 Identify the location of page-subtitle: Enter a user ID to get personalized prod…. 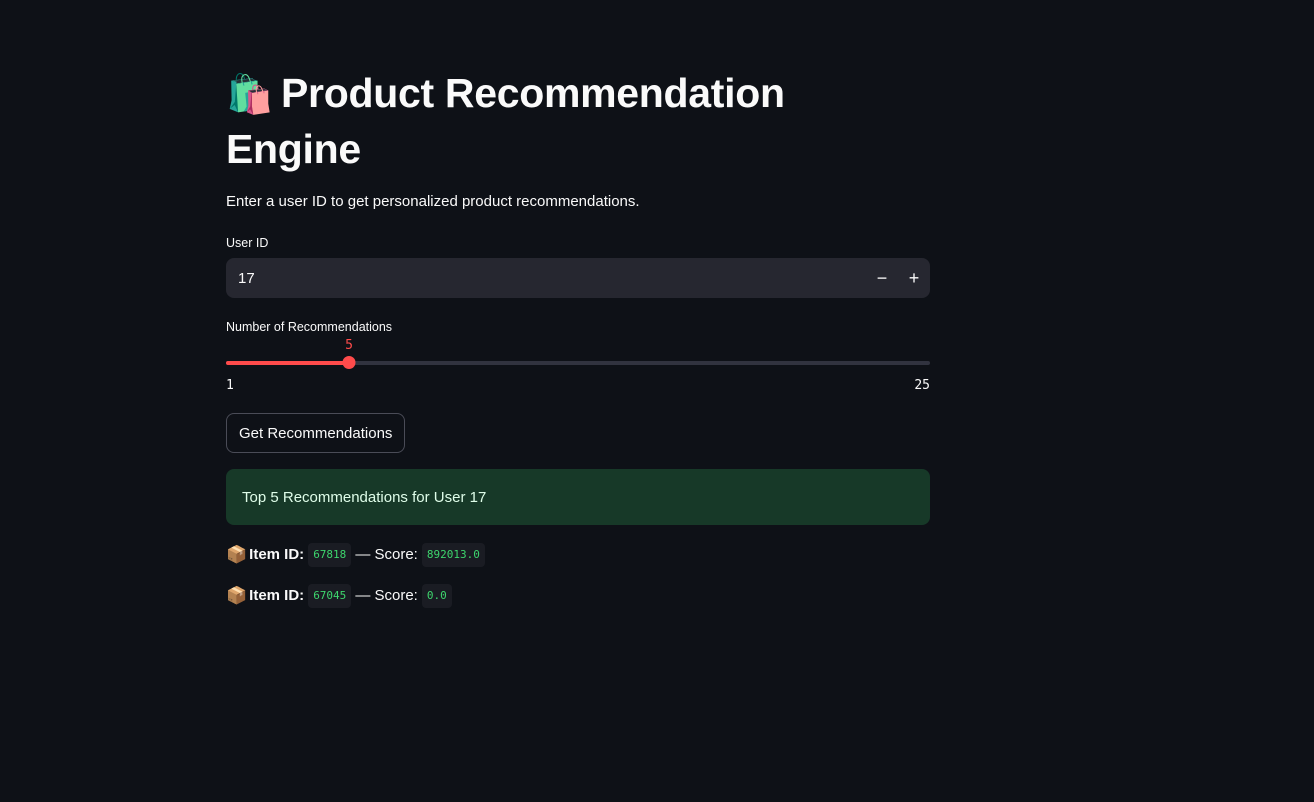
(433, 201).